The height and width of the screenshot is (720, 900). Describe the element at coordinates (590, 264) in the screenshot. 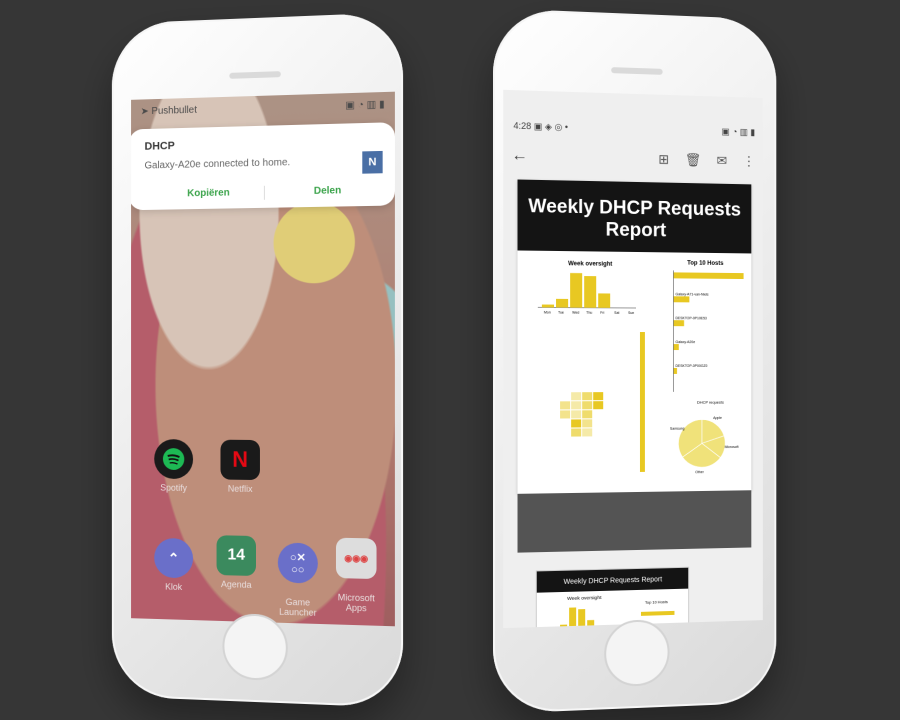

I see `week-chart-title: Week oversight` at that location.